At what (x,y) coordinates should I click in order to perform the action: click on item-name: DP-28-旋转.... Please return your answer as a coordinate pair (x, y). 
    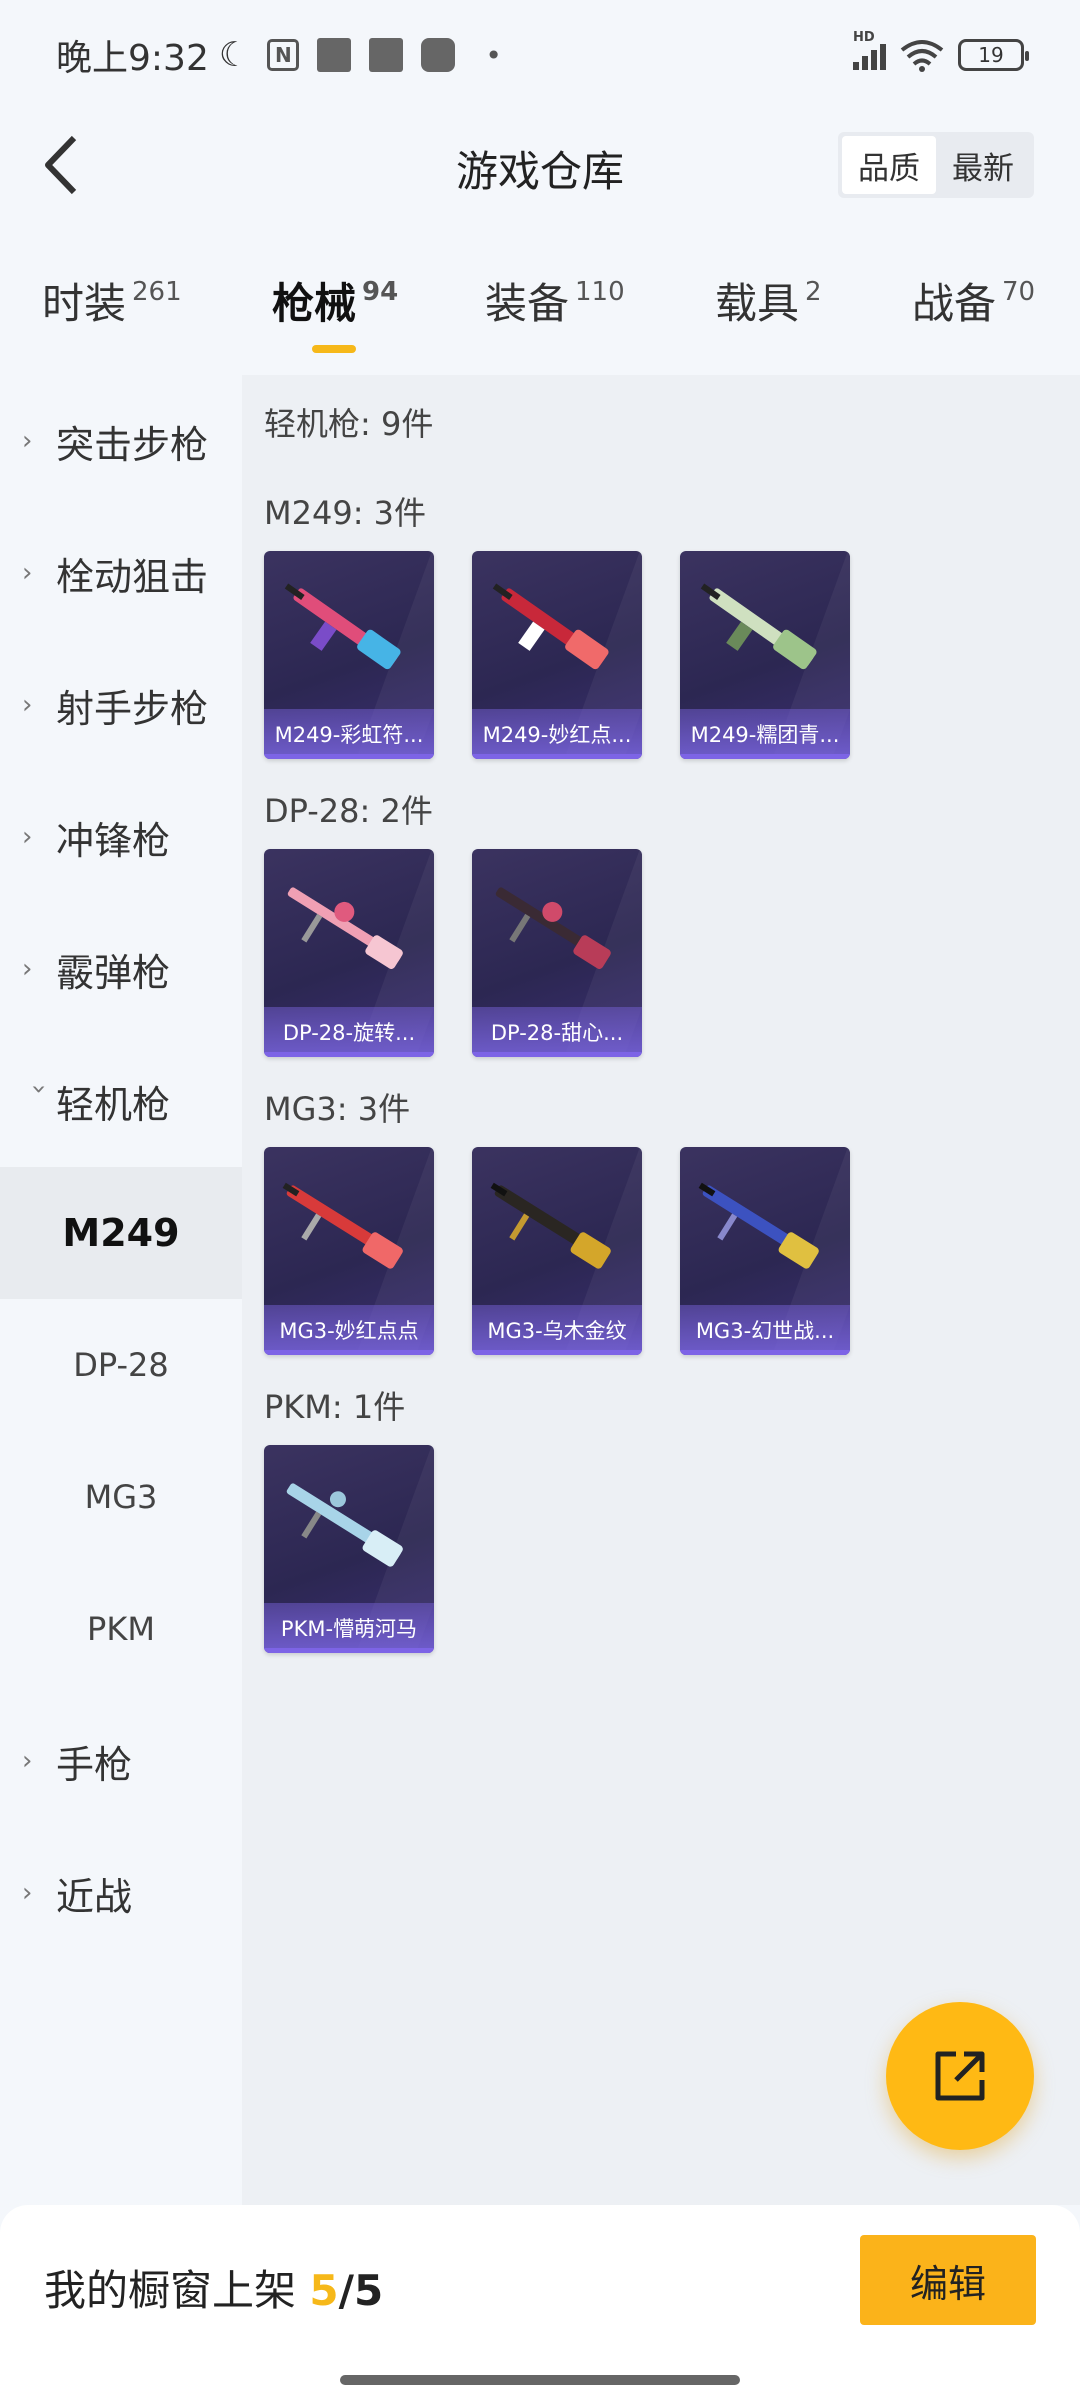
    Looking at the image, I should click on (349, 1032).